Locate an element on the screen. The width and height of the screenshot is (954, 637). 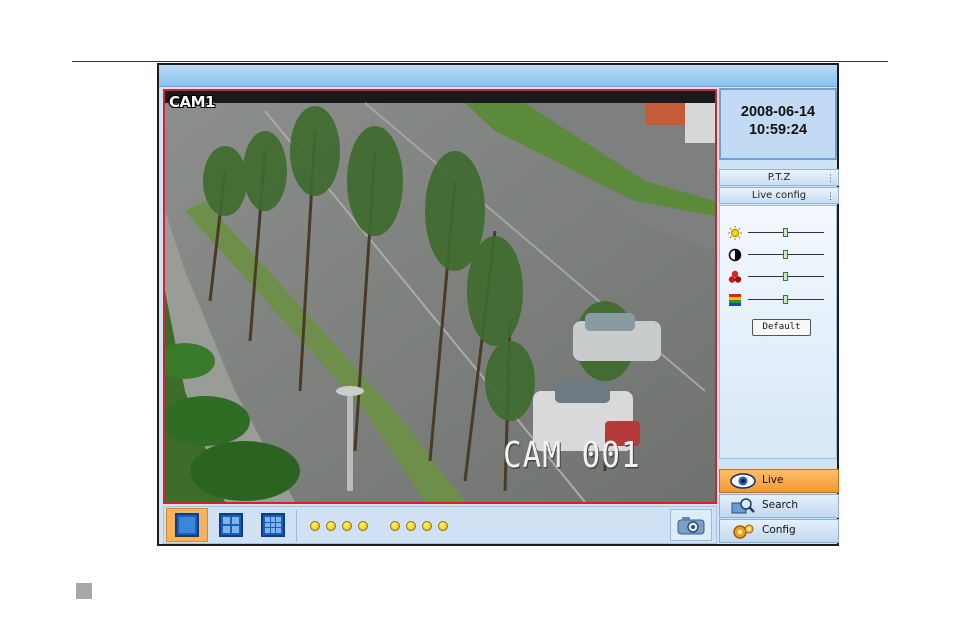
live-nav-button: Live is located at coordinates (779, 481).